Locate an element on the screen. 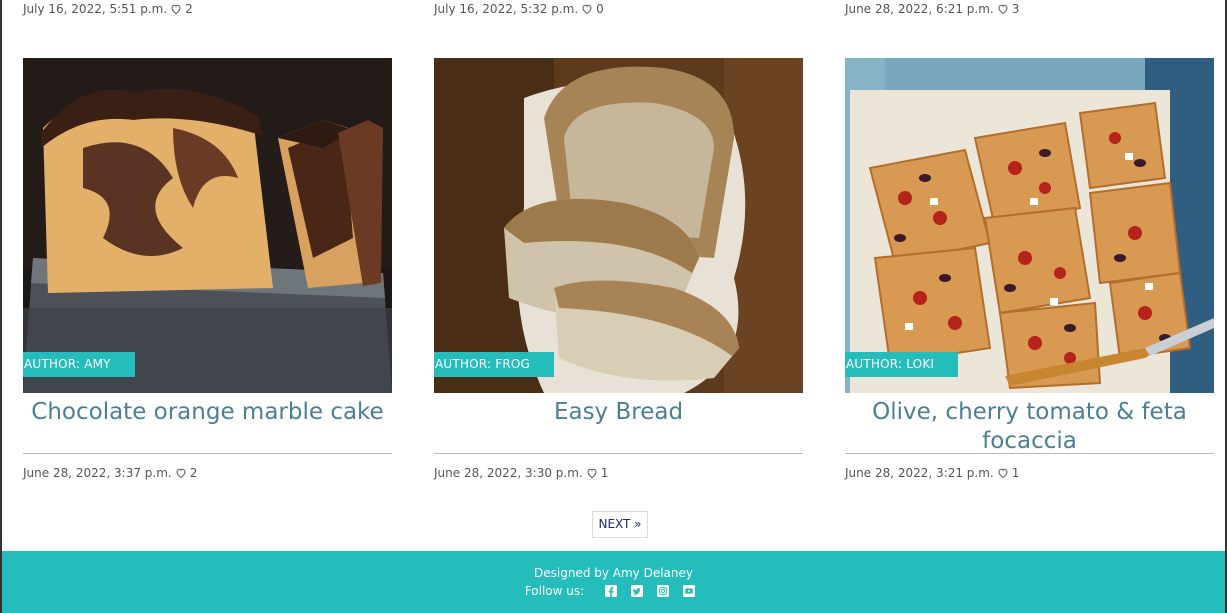 The height and width of the screenshot is (613, 1227). author-badge: AUTHOR: FROG is located at coordinates (494, 364).